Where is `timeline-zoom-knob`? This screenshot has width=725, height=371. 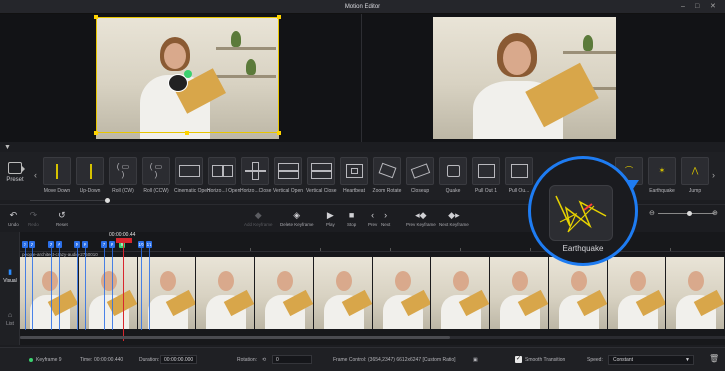 timeline-zoom-knob is located at coordinates (689, 213).